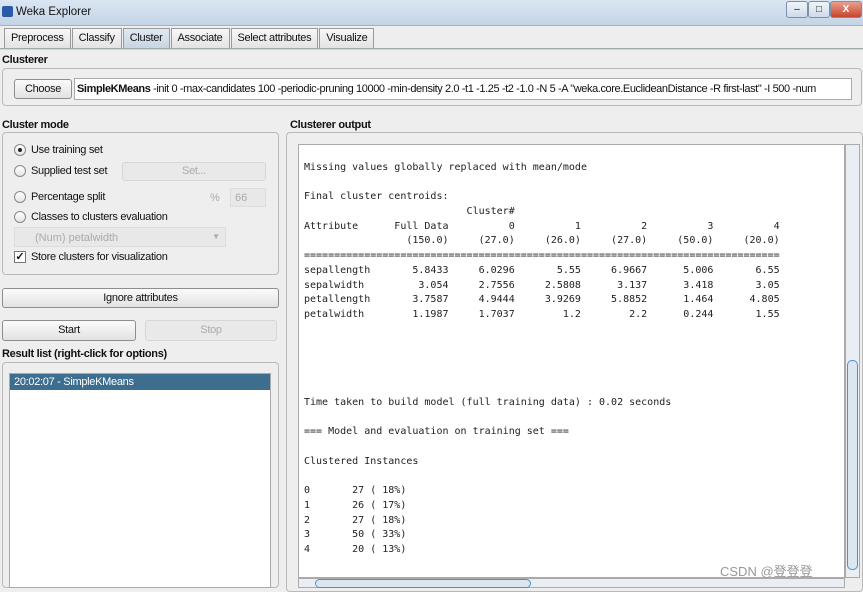 The height and width of the screenshot is (592, 863). Describe the element at coordinates (146, 38) in the screenshot. I see `tab-cluster: Cluster` at that location.